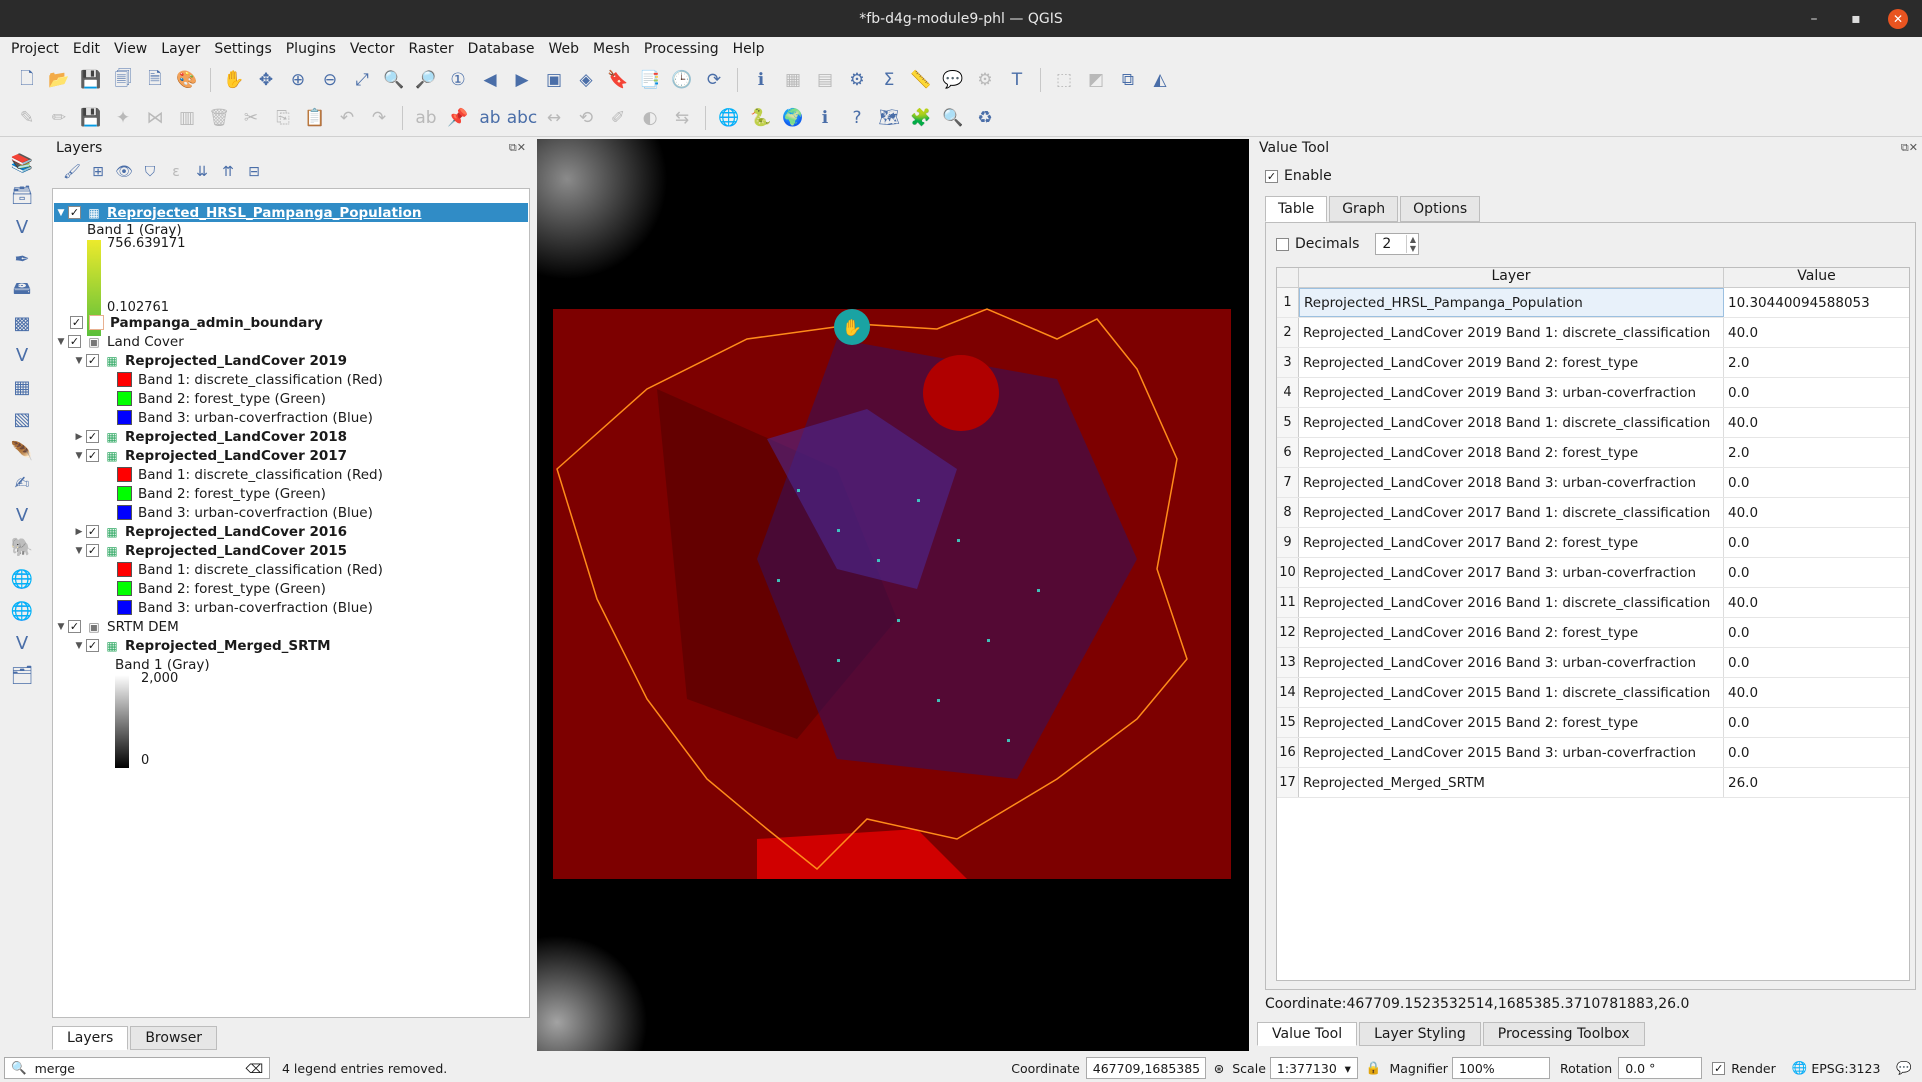 This screenshot has width=1922, height=1082. Describe the element at coordinates (985, 118) in the screenshot. I see `plugin-reloader-icon: ♻` at that location.